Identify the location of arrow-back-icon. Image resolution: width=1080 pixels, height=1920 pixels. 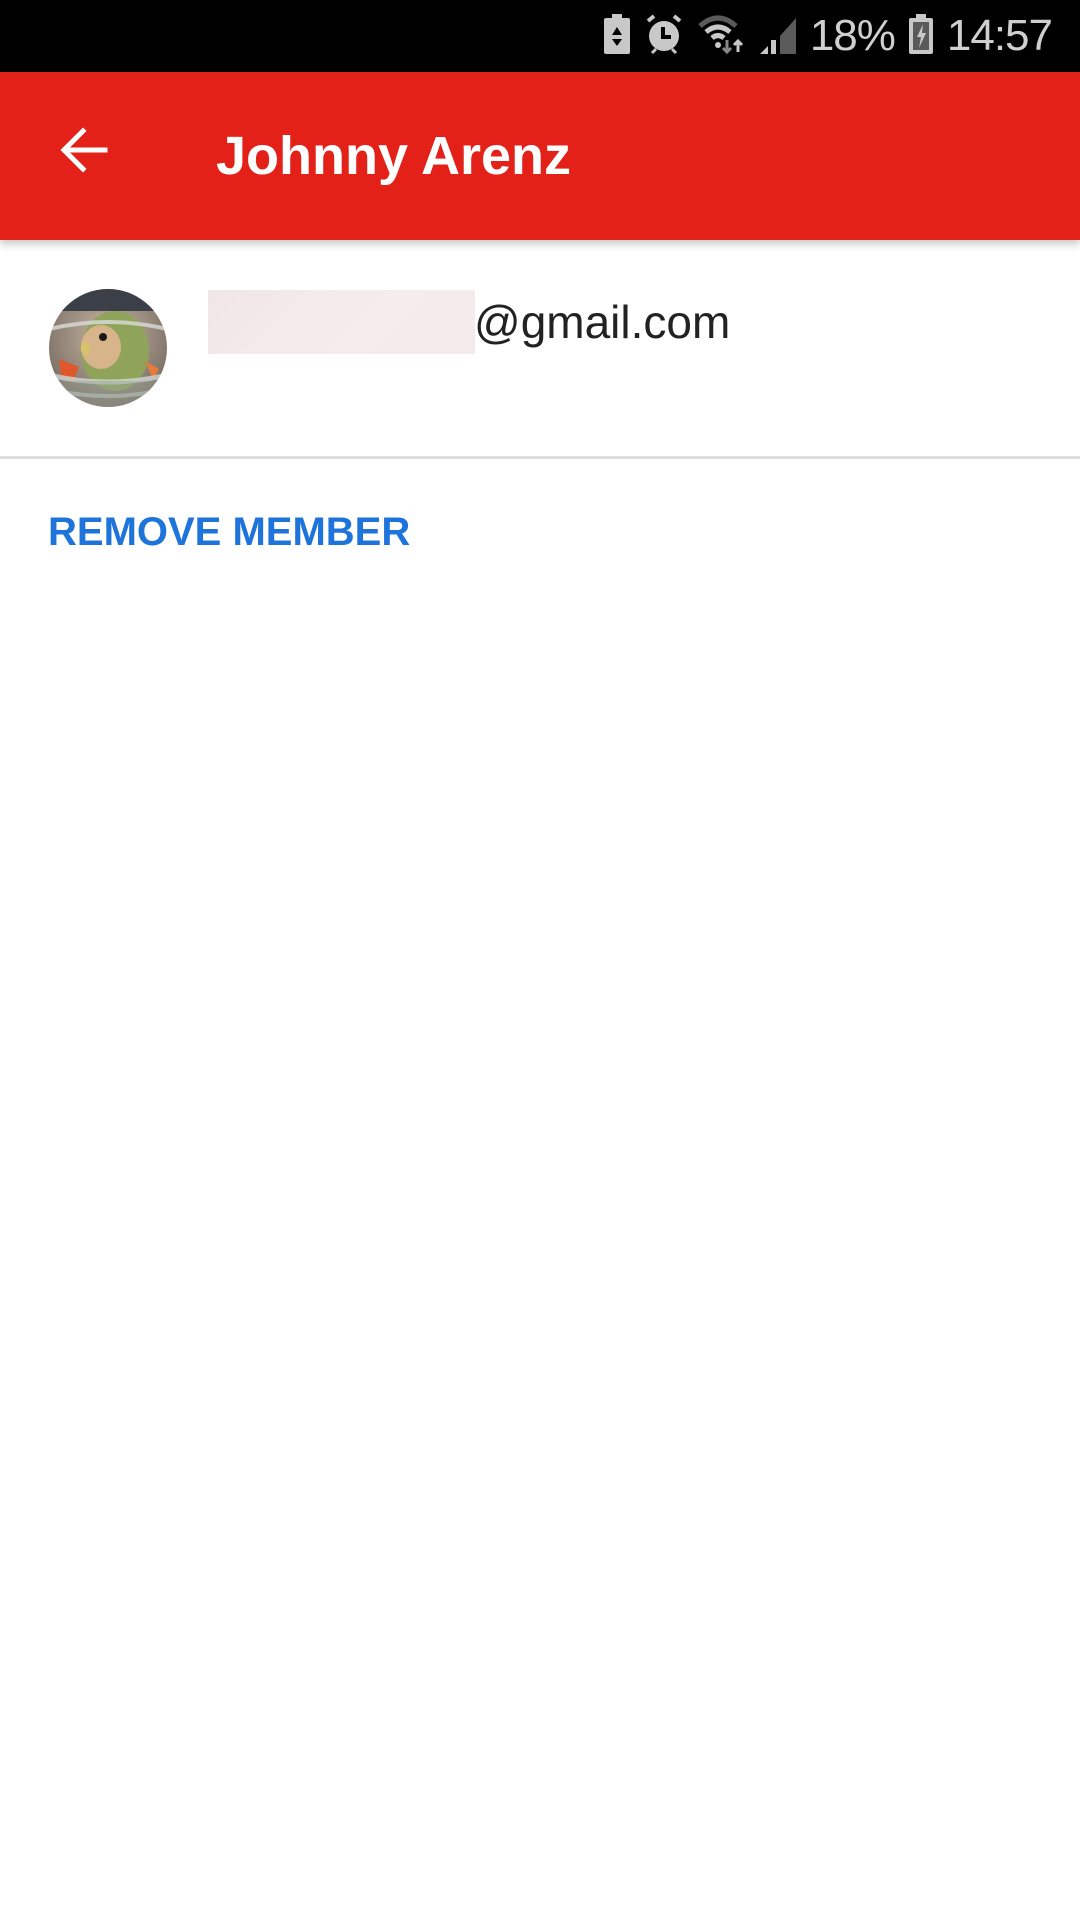
(84, 152).